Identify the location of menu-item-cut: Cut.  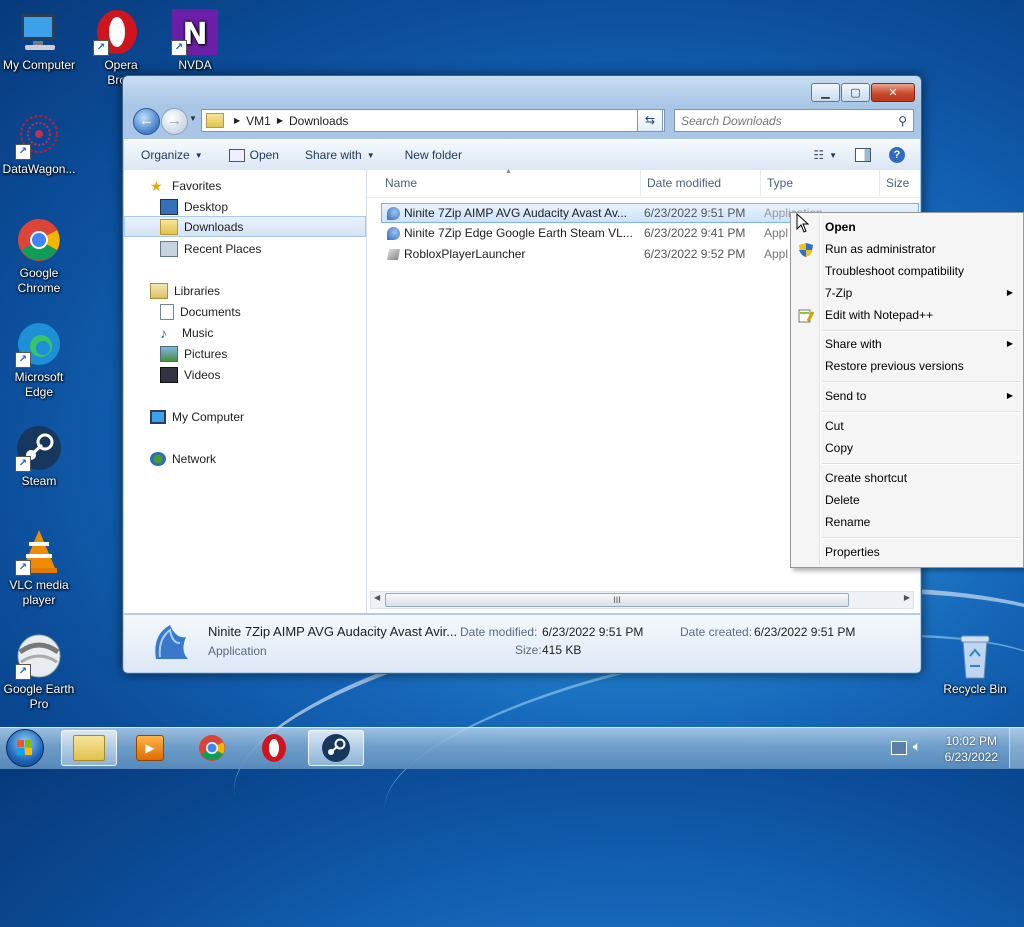
(907, 426).